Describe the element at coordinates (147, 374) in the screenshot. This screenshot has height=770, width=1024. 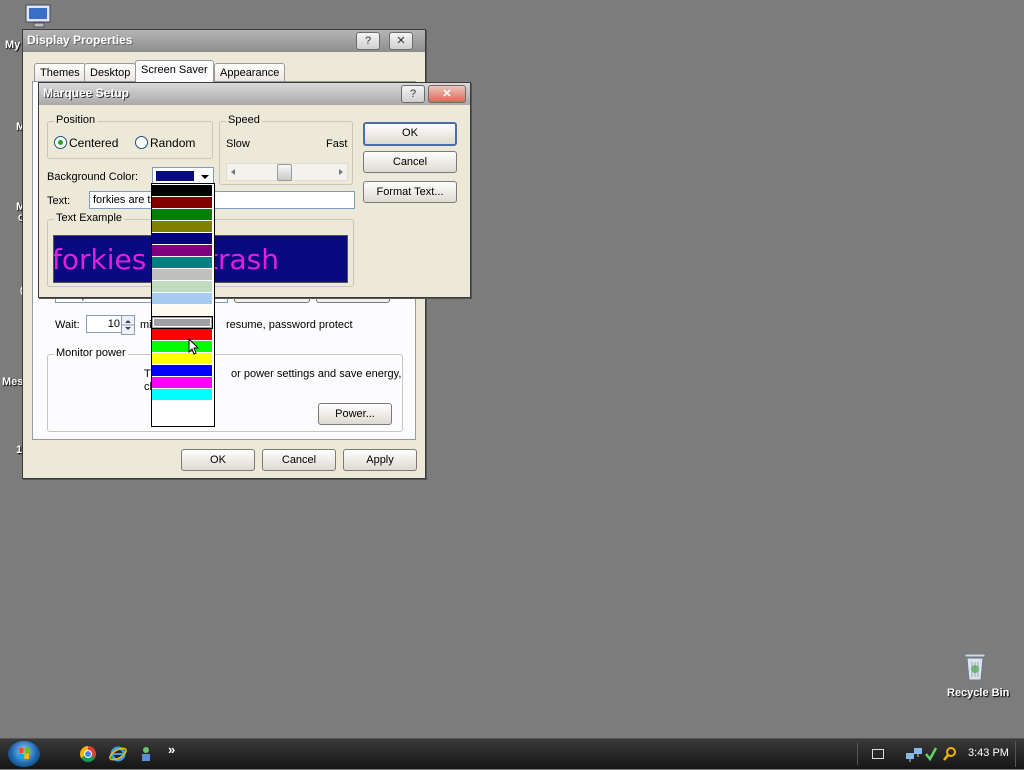
I see `monitor-power-text: T` at that location.